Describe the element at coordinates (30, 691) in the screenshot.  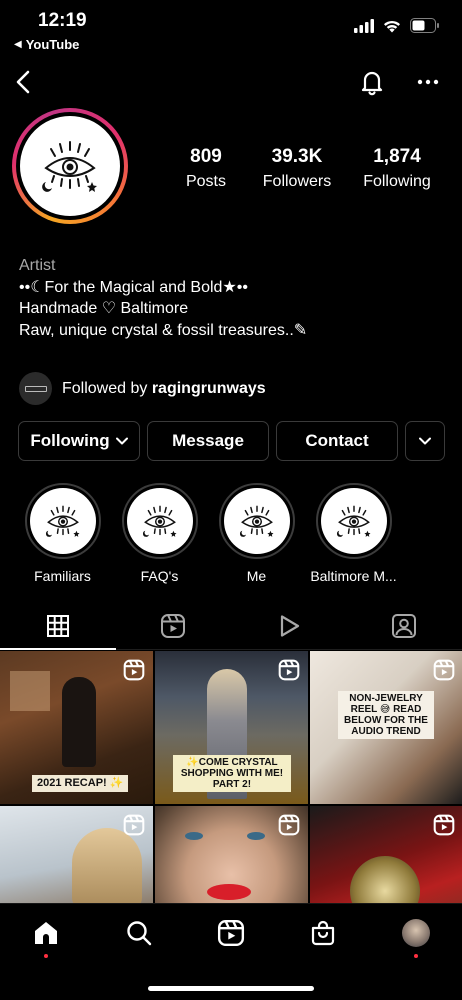
I see `painting-shape` at that location.